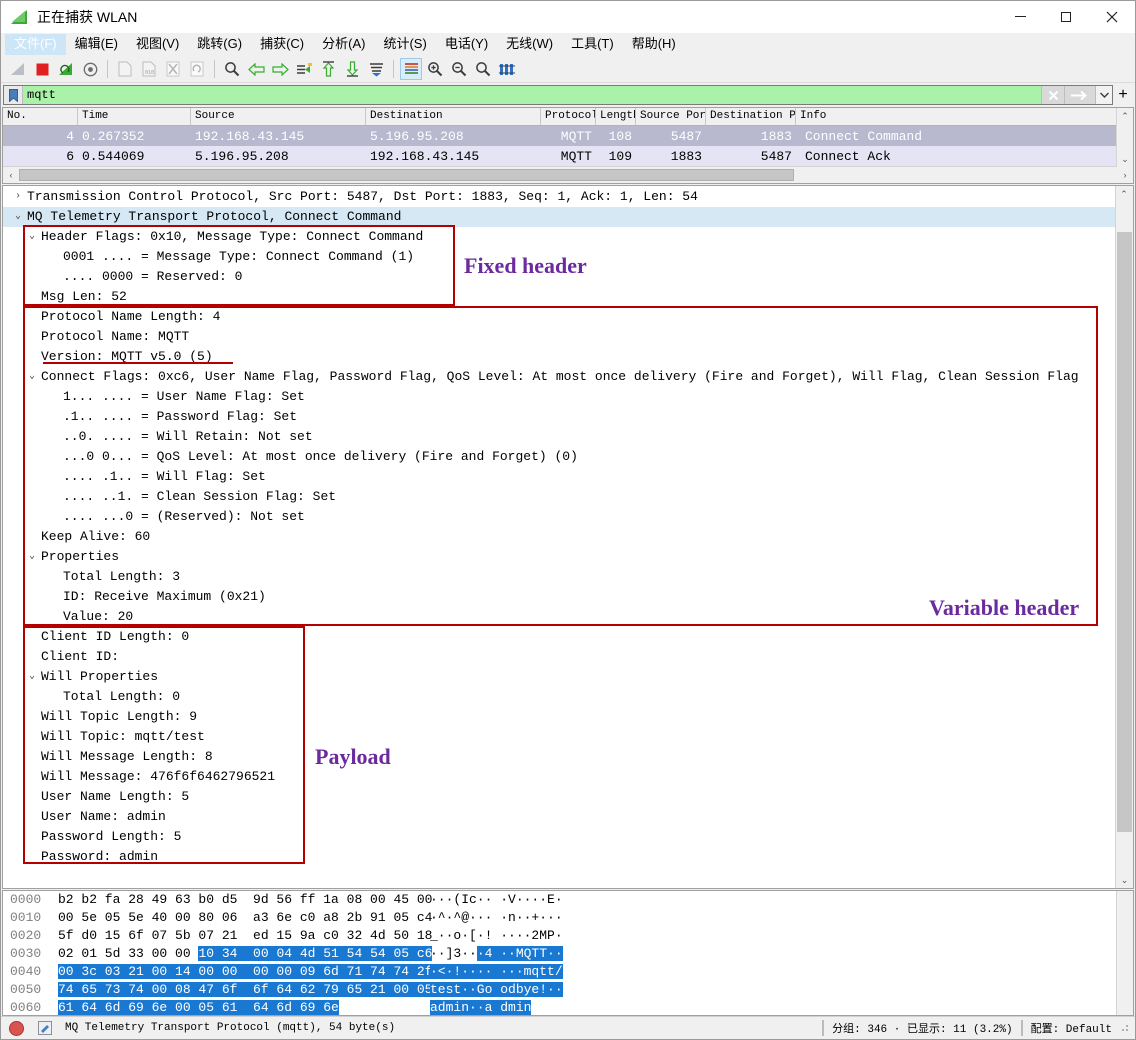 The width and height of the screenshot is (1136, 1040). What do you see at coordinates (559, 297) in the screenshot?
I see `tree-row-msg-len: Msg Len: 52` at bounding box center [559, 297].